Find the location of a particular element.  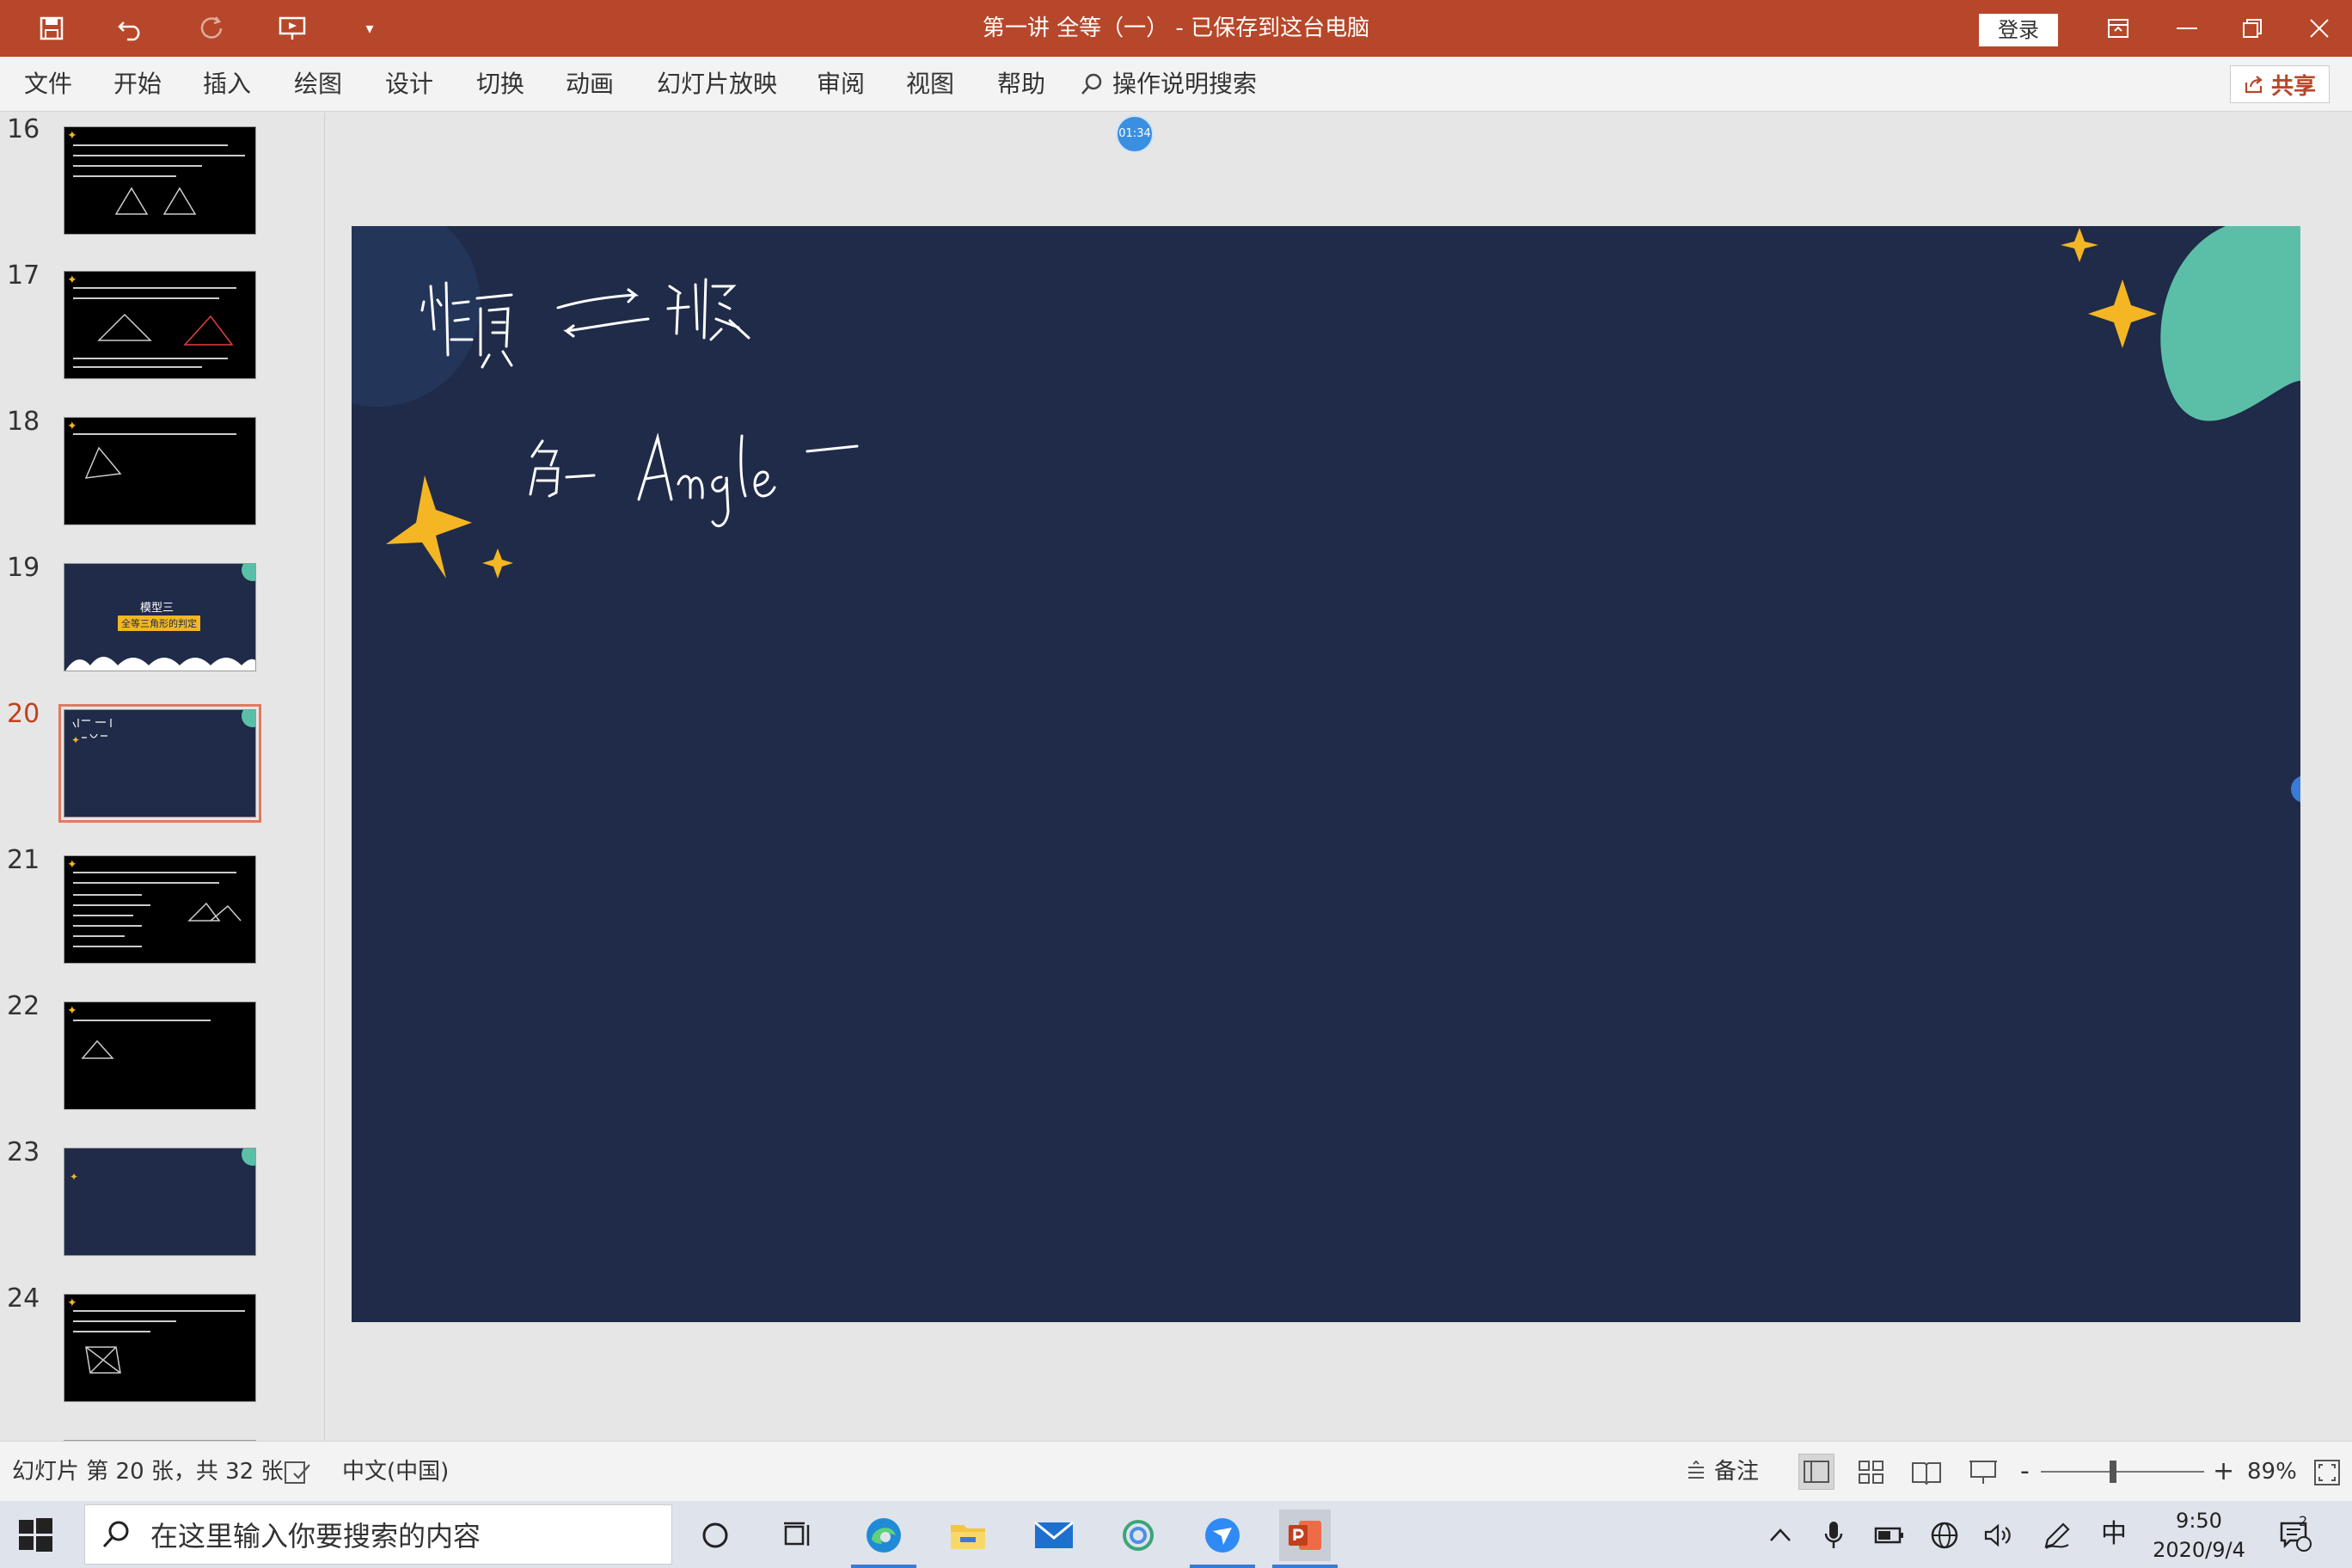

tab-design: 设计 is located at coordinates (409, 84).